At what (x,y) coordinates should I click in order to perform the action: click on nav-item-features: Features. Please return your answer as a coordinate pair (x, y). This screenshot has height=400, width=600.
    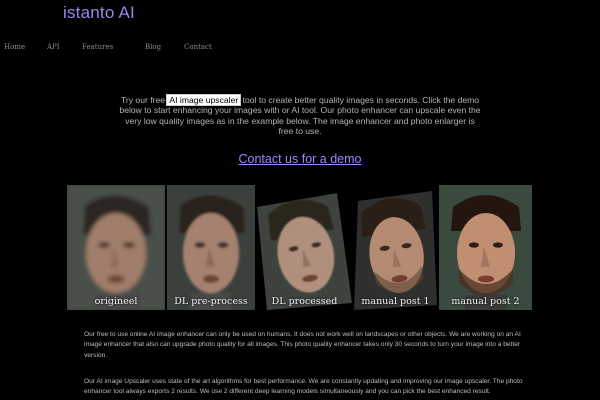
    Looking at the image, I should click on (97, 47).